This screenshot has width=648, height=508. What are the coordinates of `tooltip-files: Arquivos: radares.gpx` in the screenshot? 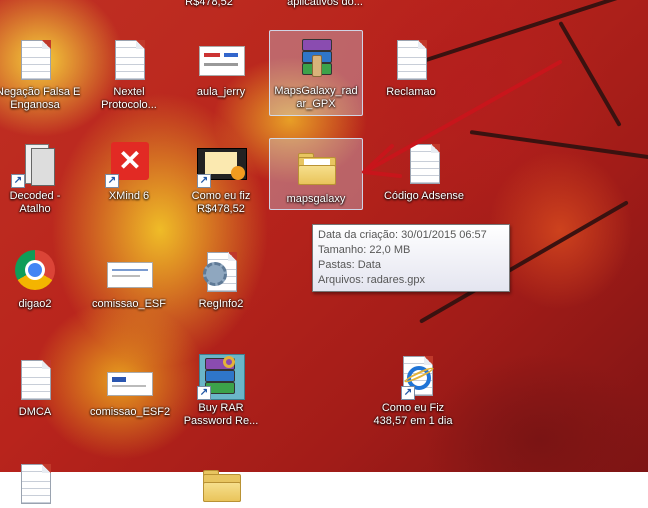 It's located at (371, 280).